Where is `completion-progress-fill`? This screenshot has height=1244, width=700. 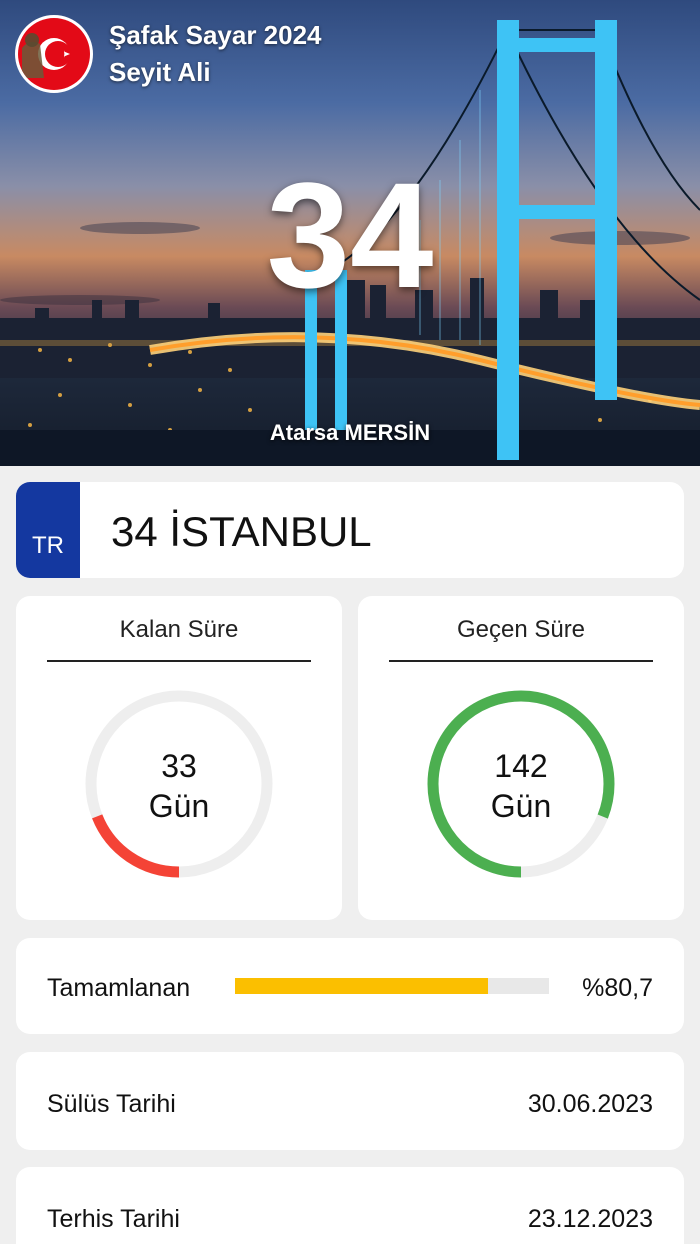 completion-progress-fill is located at coordinates (362, 986).